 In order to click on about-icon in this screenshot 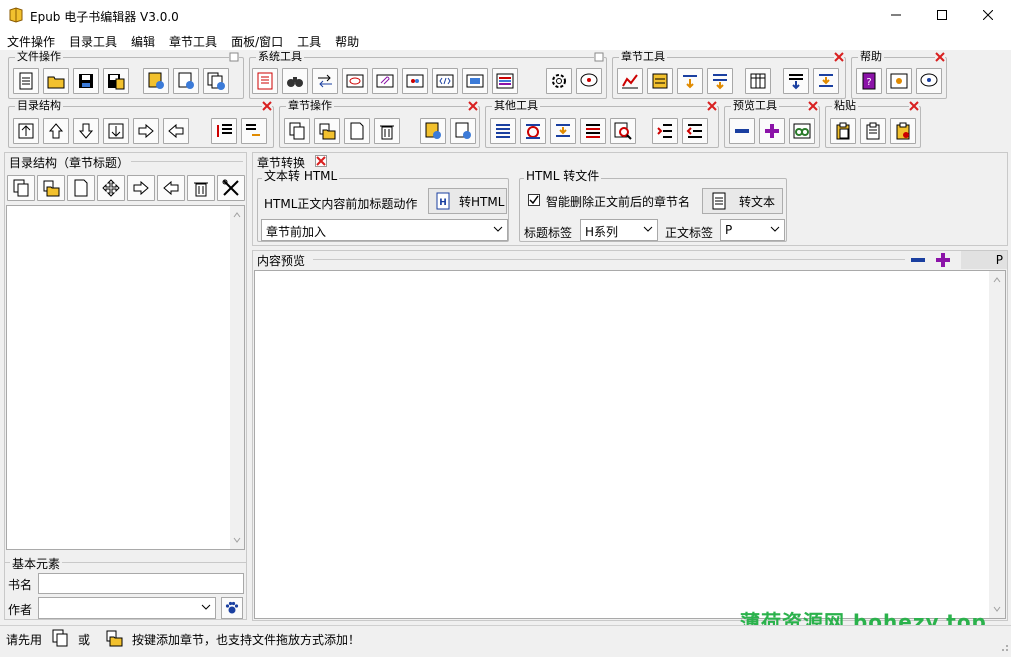, I will do `click(899, 81)`.